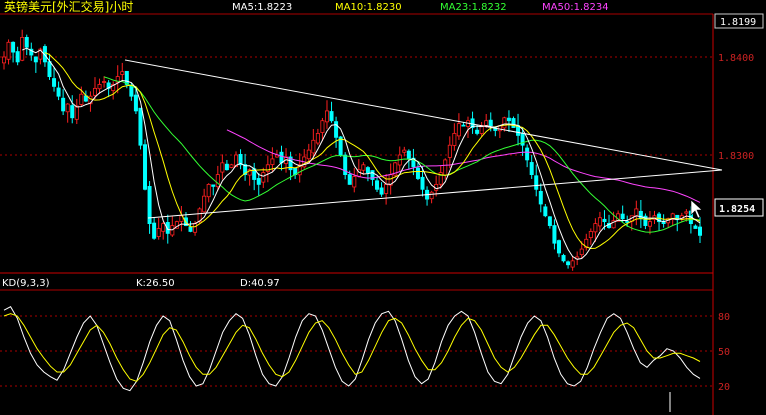  I want to click on kd-k-value: K:26.50, so click(155, 283).